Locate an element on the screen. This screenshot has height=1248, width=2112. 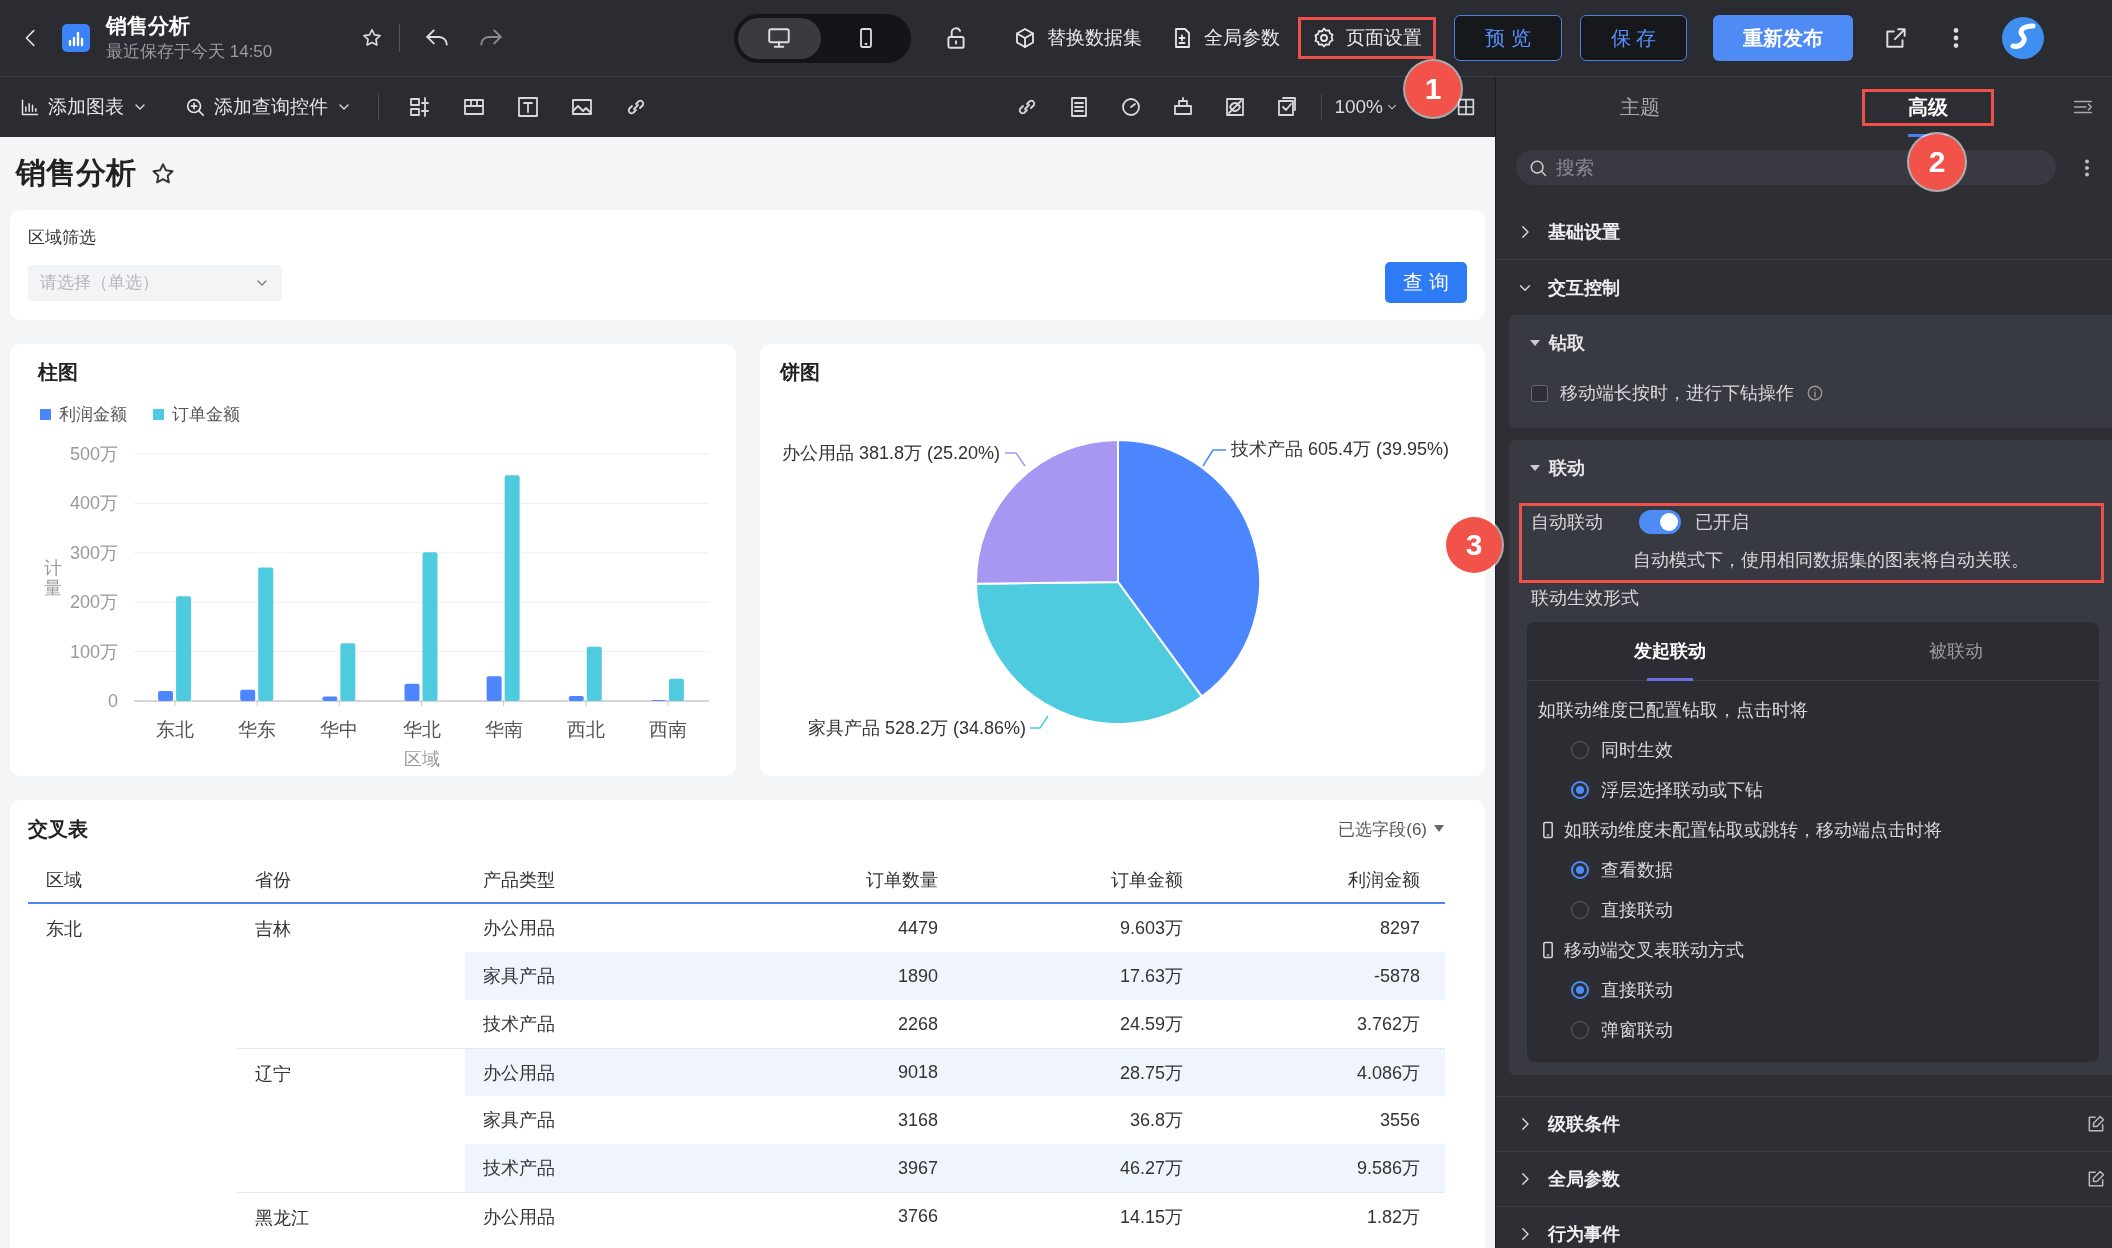
table-cell-text: 3168 is located at coordinates (917, 1120).